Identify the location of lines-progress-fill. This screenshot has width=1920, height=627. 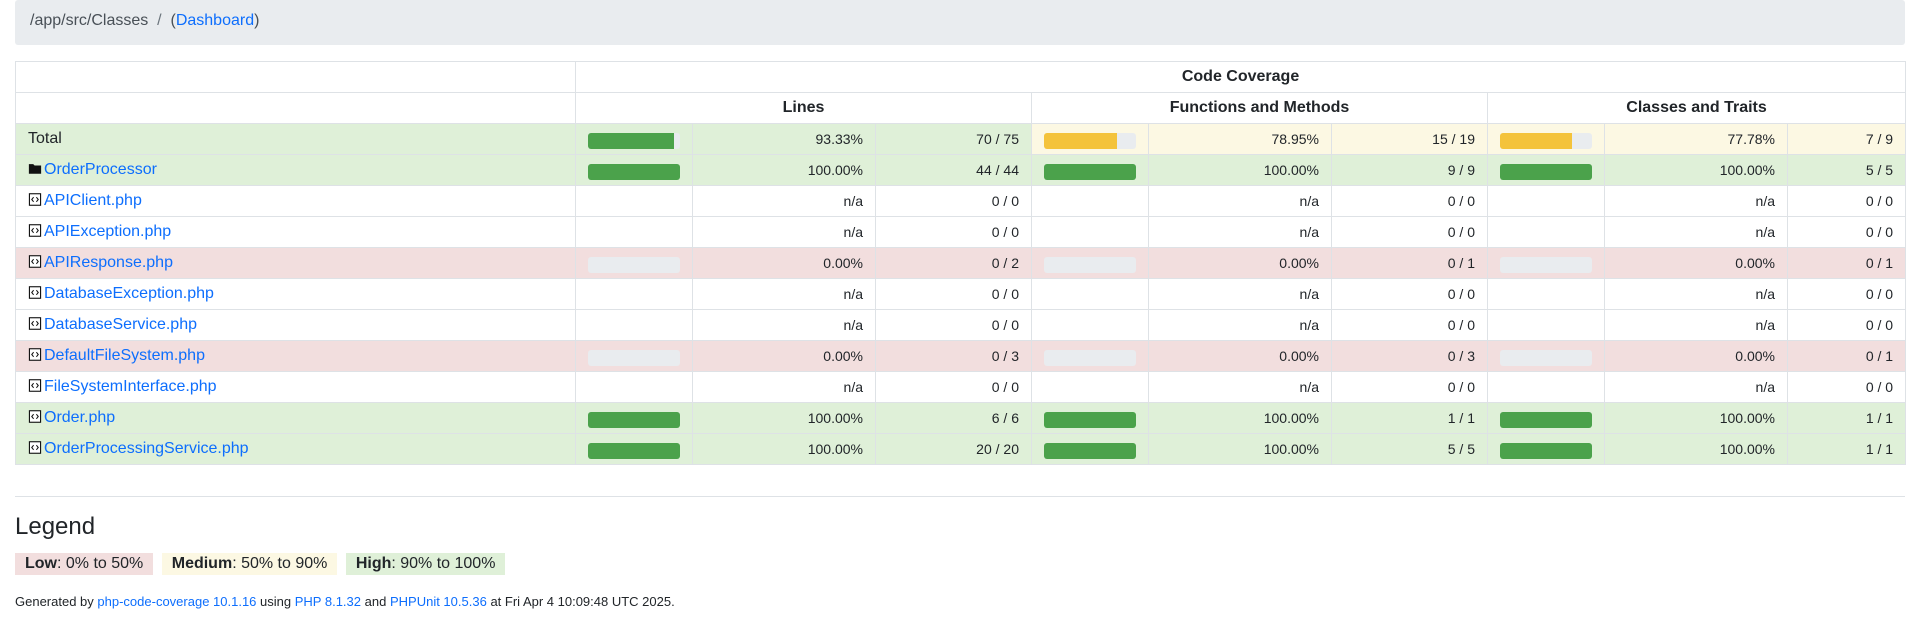
(634, 171).